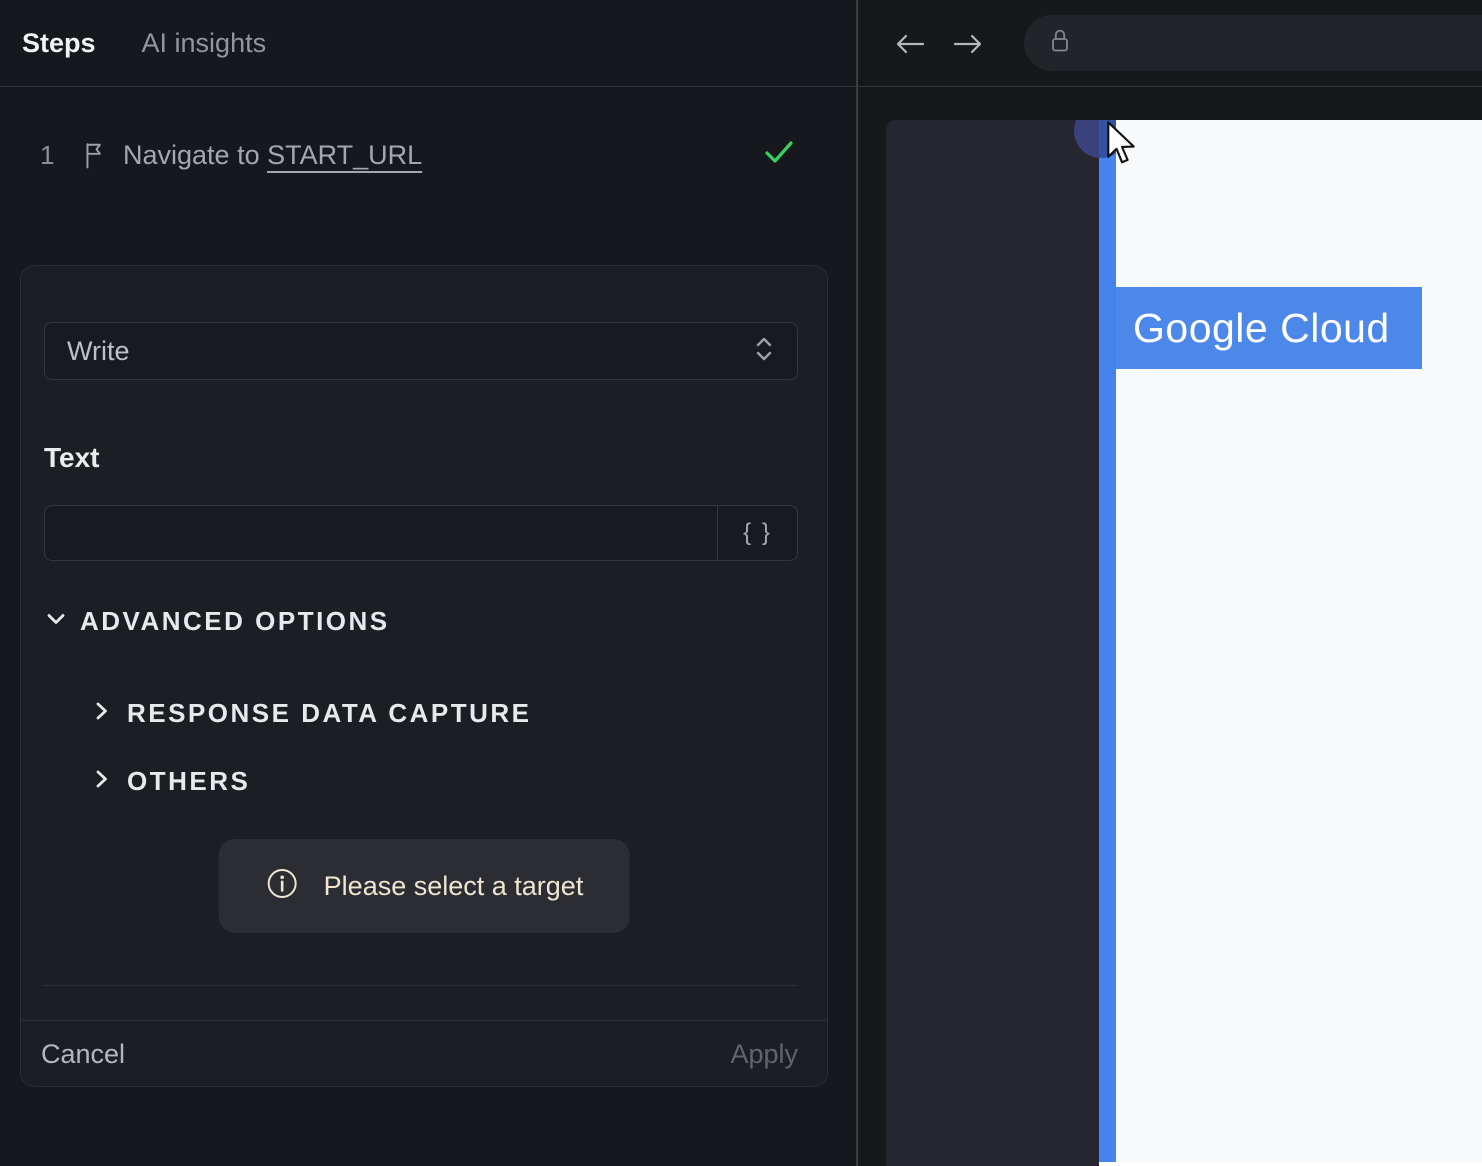 This screenshot has width=1482, height=1166. I want to click on text-field-label: Text, so click(72, 457).